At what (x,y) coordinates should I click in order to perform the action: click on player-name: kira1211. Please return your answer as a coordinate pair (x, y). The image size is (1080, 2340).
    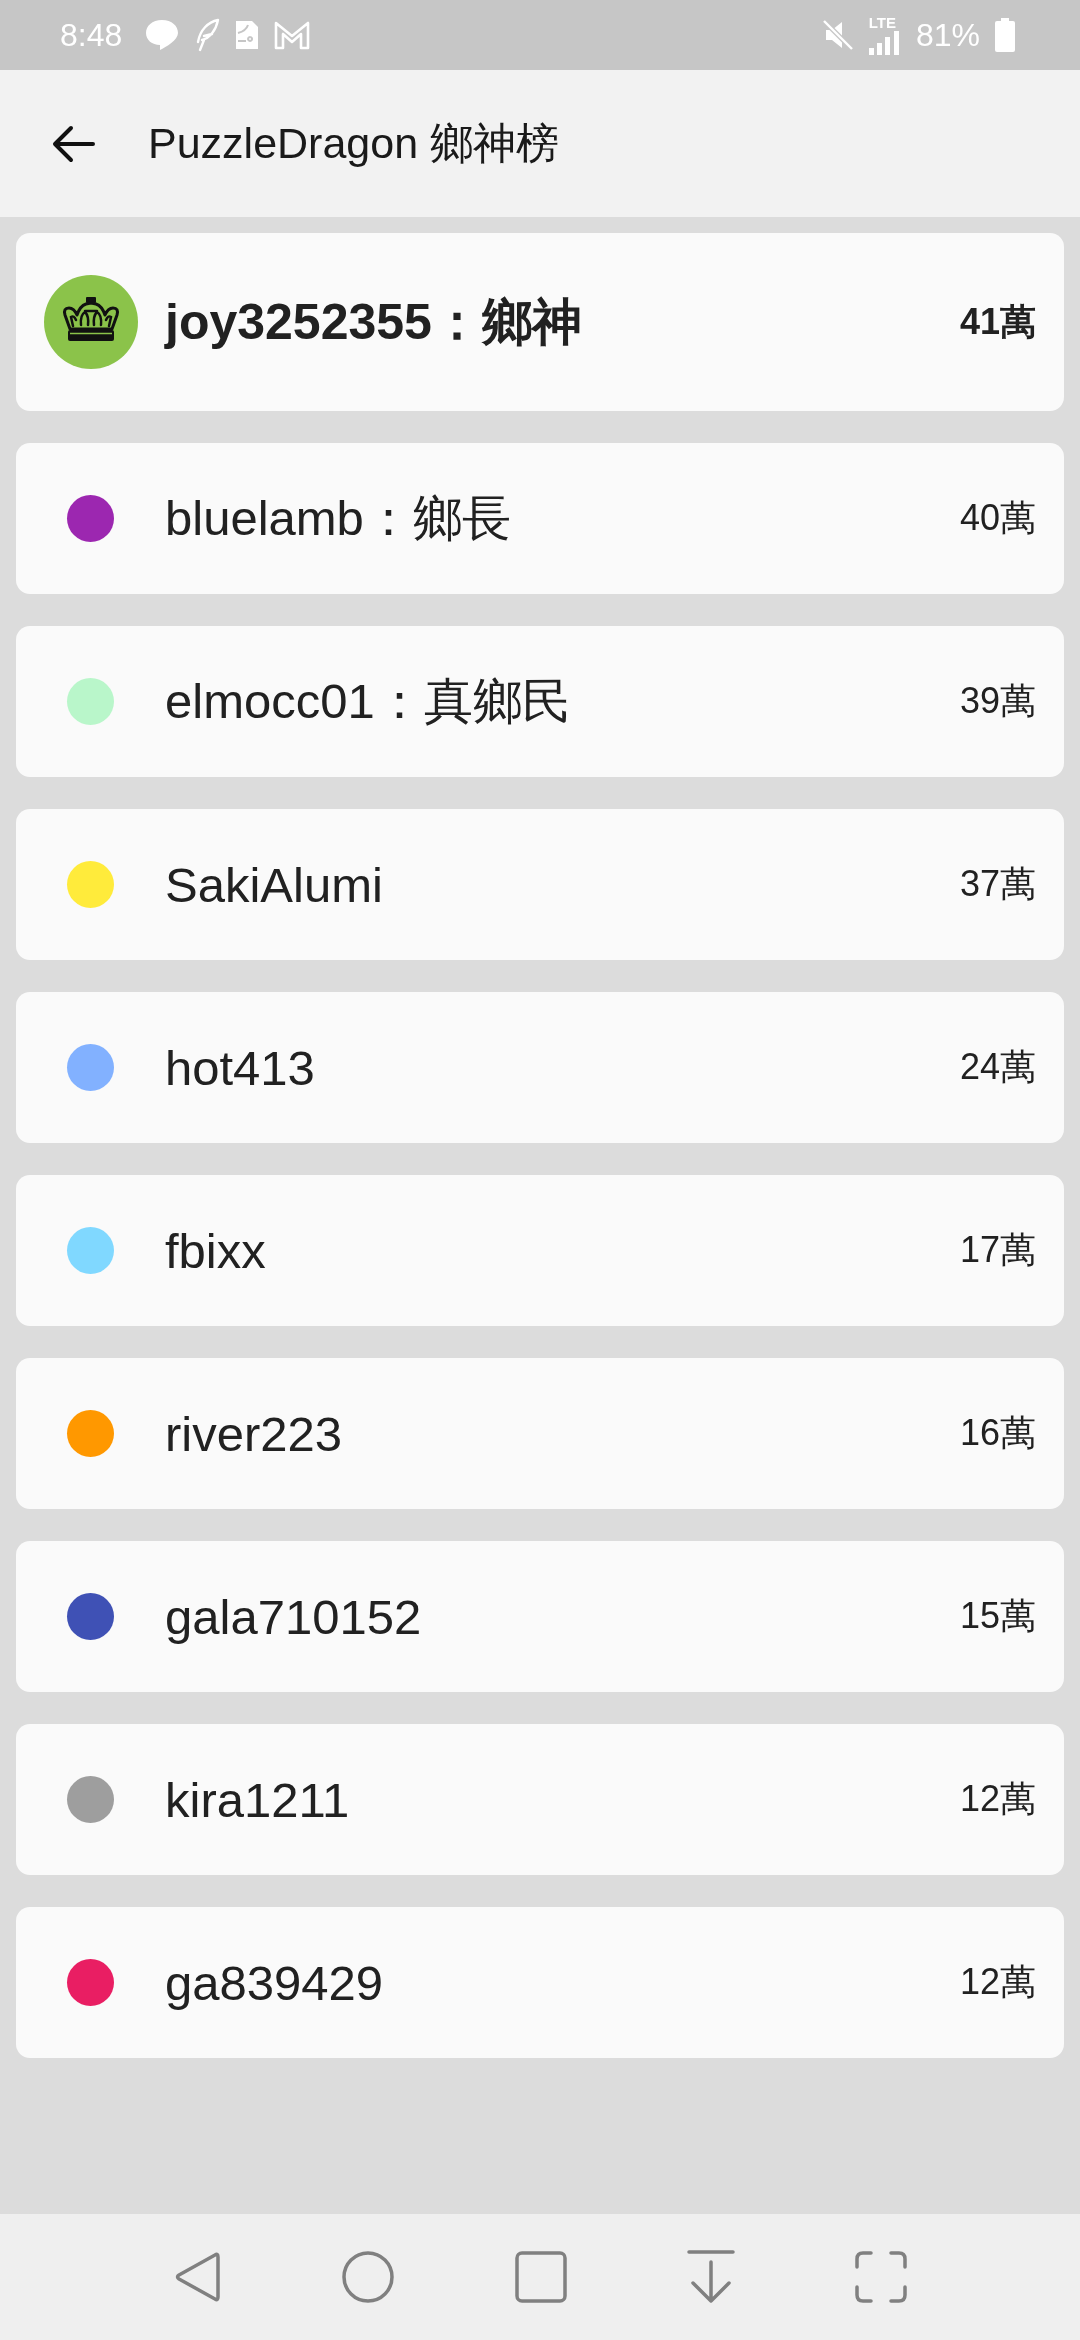
    Looking at the image, I should click on (258, 1799).